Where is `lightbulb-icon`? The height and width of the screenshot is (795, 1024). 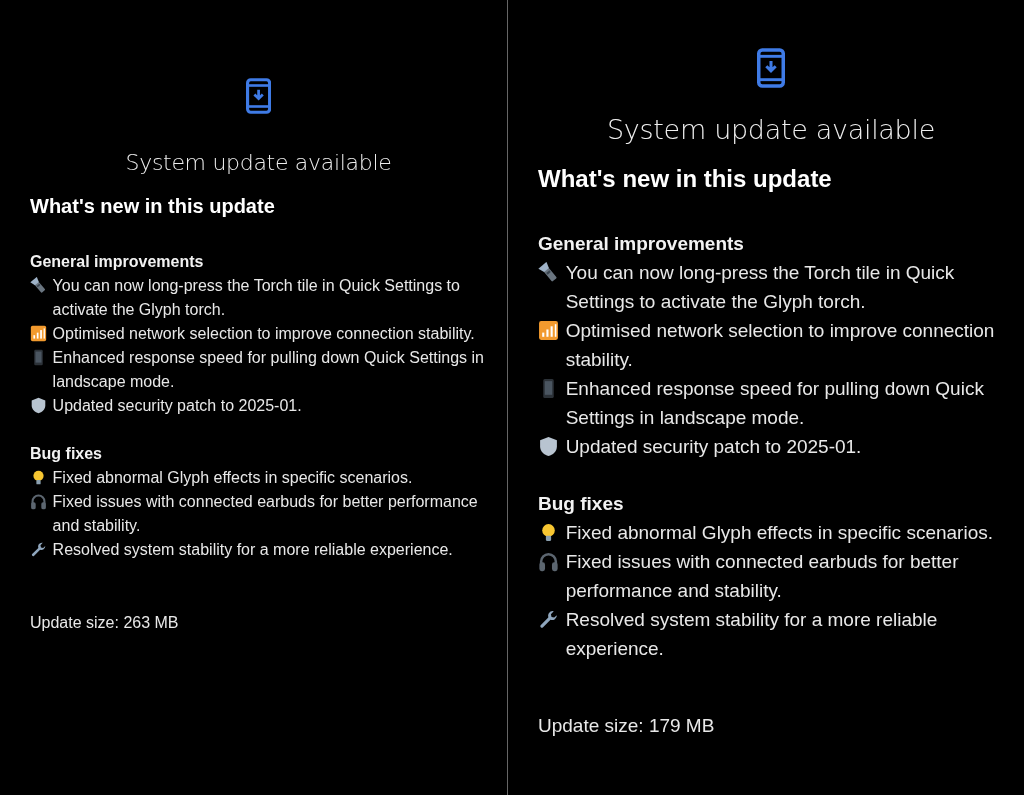
lightbulb-icon is located at coordinates (38, 478).